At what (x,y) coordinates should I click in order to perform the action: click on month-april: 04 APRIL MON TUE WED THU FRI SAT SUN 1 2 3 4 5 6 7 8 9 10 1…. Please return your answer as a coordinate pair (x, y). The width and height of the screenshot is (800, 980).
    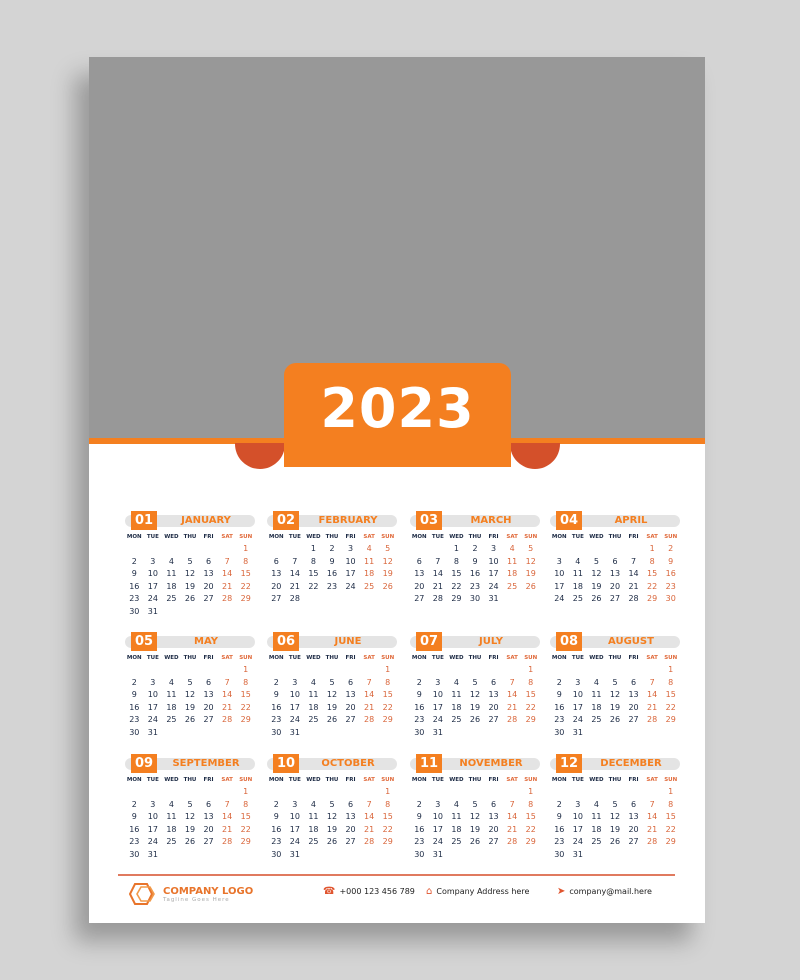
    Looking at the image, I should click on (615, 558).